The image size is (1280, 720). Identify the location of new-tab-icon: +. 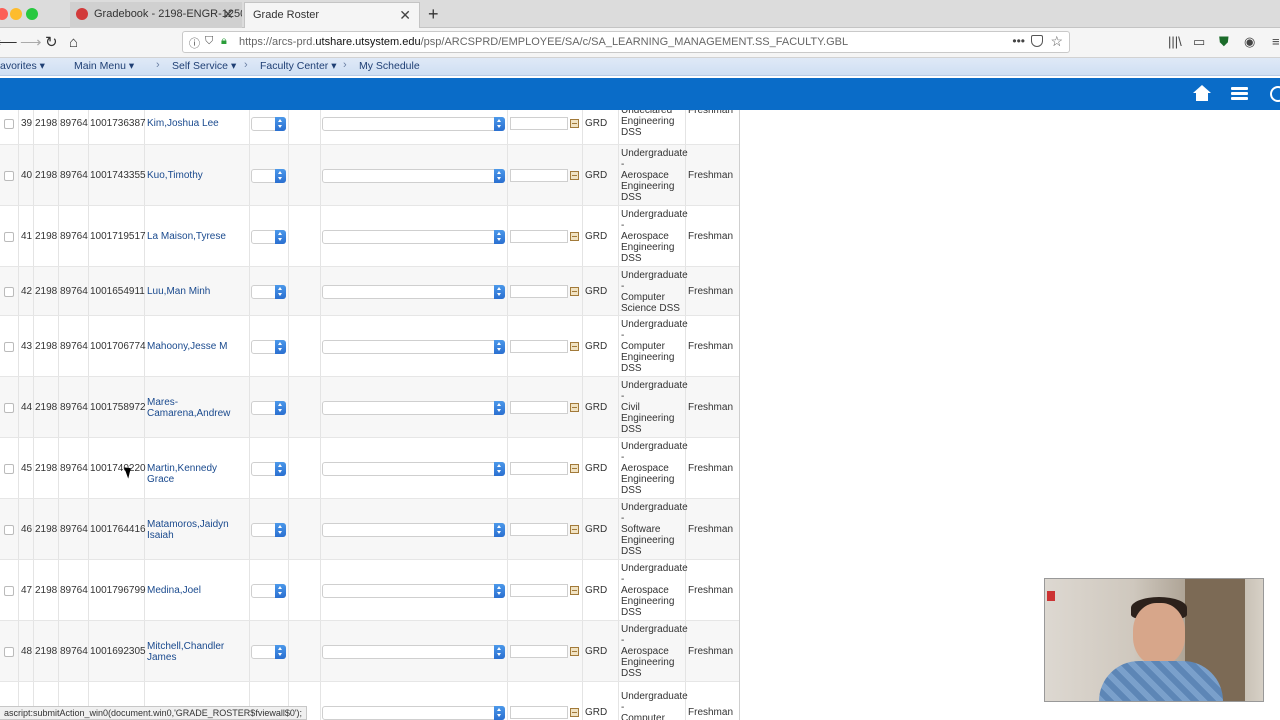
(433, 14).